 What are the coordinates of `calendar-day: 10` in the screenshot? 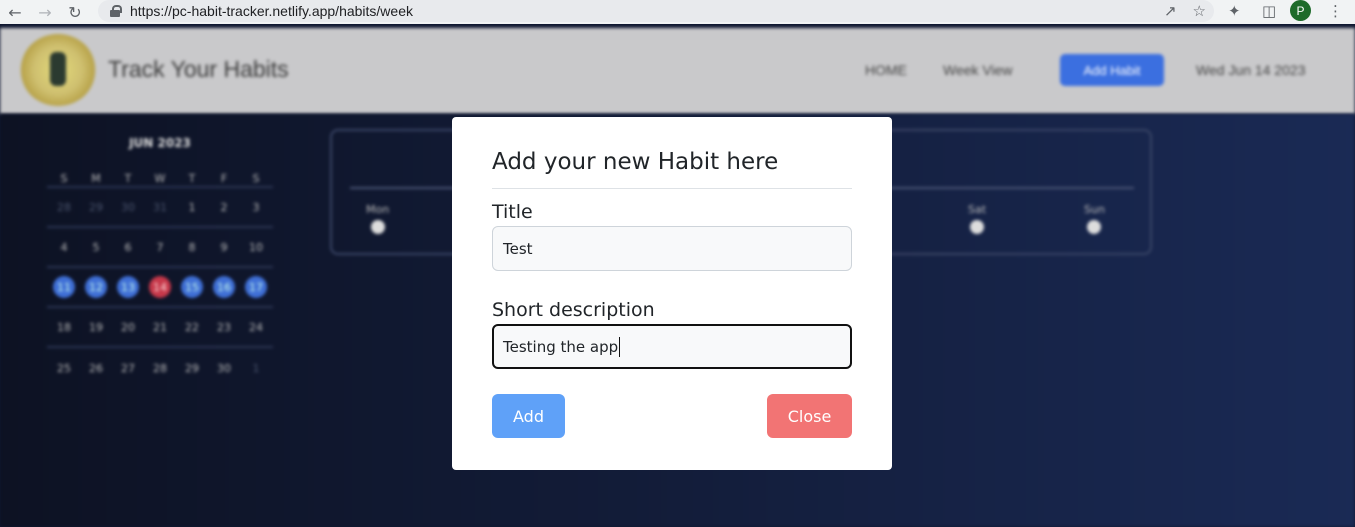 It's located at (256, 247).